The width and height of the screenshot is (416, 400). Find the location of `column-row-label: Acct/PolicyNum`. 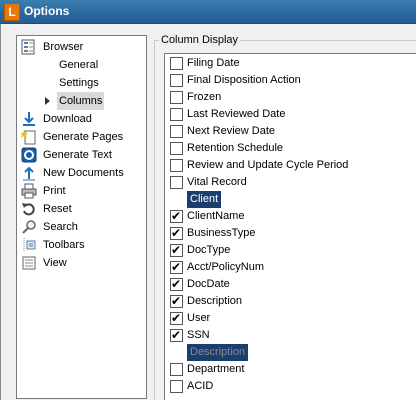

column-row-label: Acct/PolicyNum is located at coordinates (226, 267).